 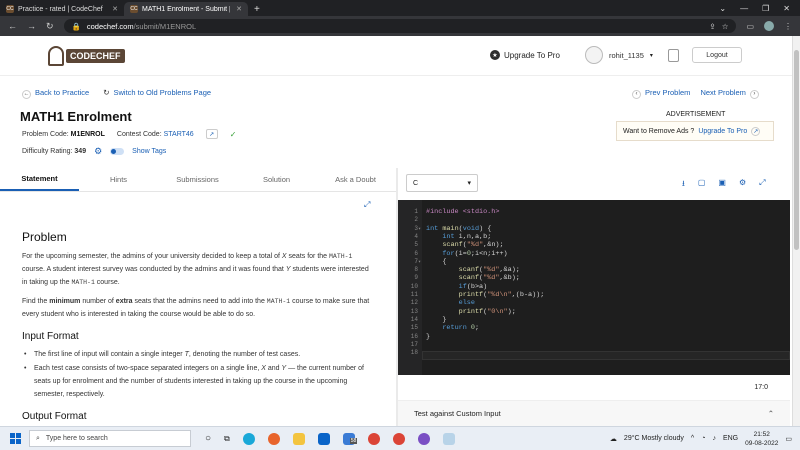 What do you see at coordinates (398, 438) in the screenshot?
I see `chrome-profile-icon` at bounding box center [398, 438].